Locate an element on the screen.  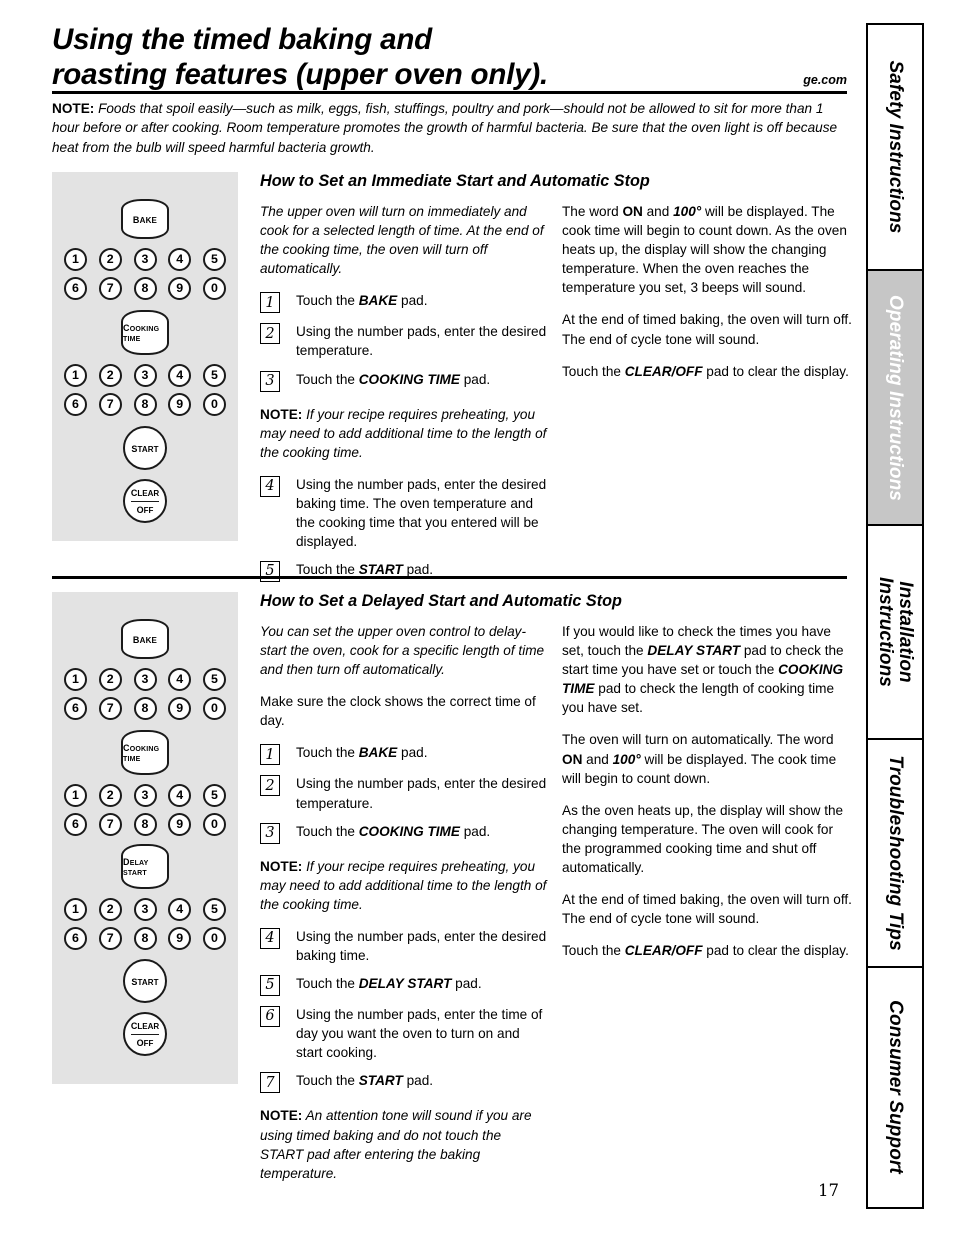
number-pad-row-2: 6 7 8 9 0 is located at coordinates (145, 708).